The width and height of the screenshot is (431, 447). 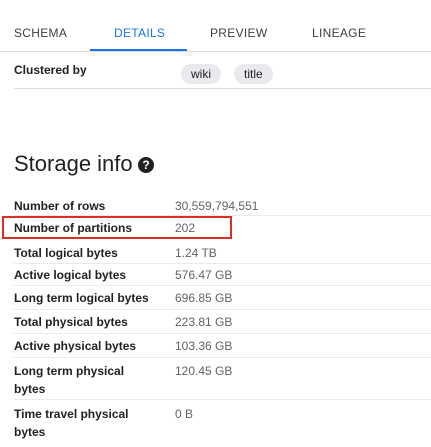 I want to click on highlight-annotation-box, so click(x=117, y=227).